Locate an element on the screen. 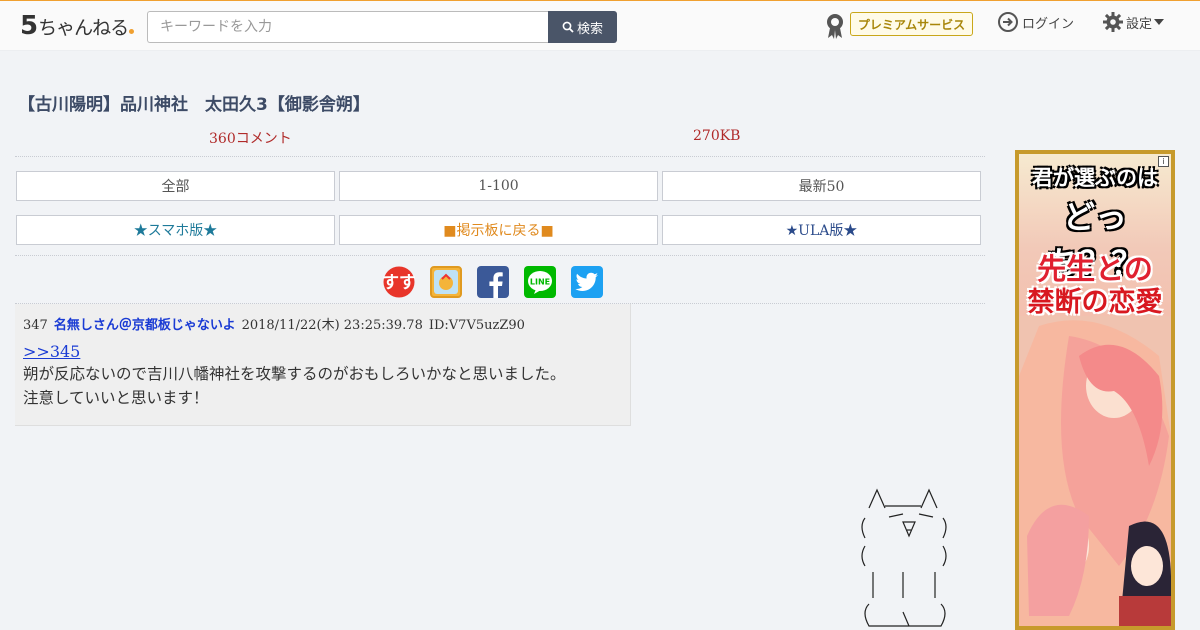 This screenshot has width=1200, height=630. line-icon: LINE is located at coordinates (540, 282).